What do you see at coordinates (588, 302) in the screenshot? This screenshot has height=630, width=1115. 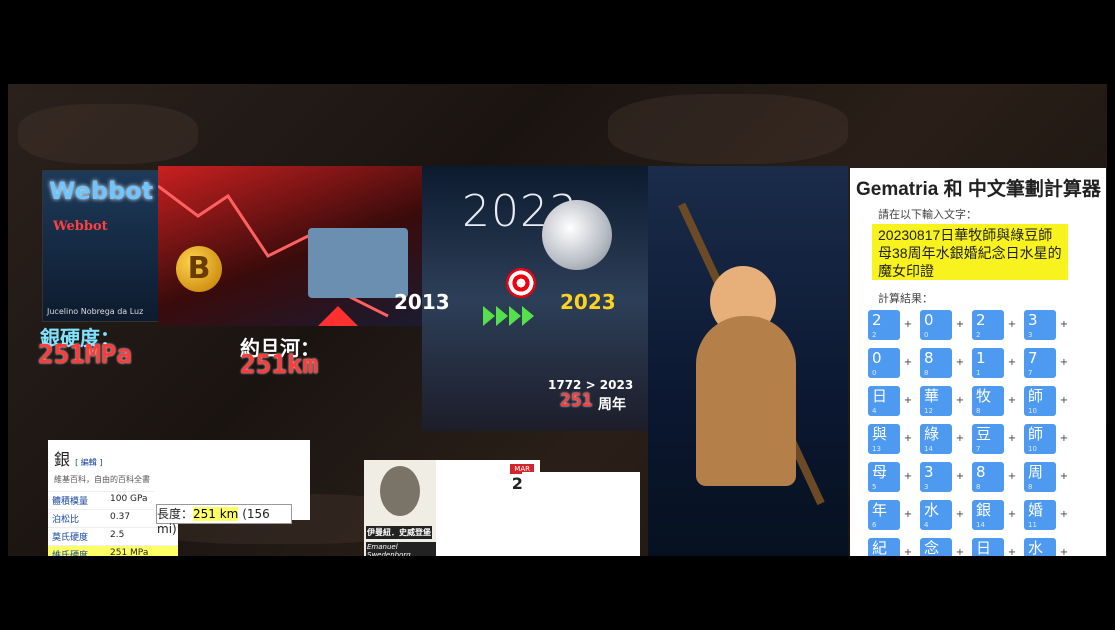 I see `year-2023: 2023` at bounding box center [588, 302].